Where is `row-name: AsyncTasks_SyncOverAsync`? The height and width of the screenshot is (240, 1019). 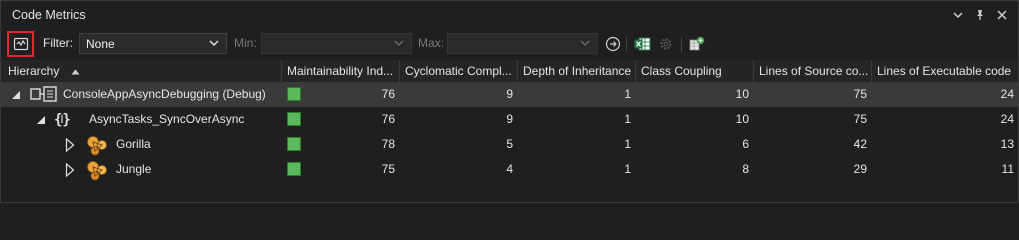 row-name: AsyncTasks_SyncOverAsync is located at coordinates (167, 119).